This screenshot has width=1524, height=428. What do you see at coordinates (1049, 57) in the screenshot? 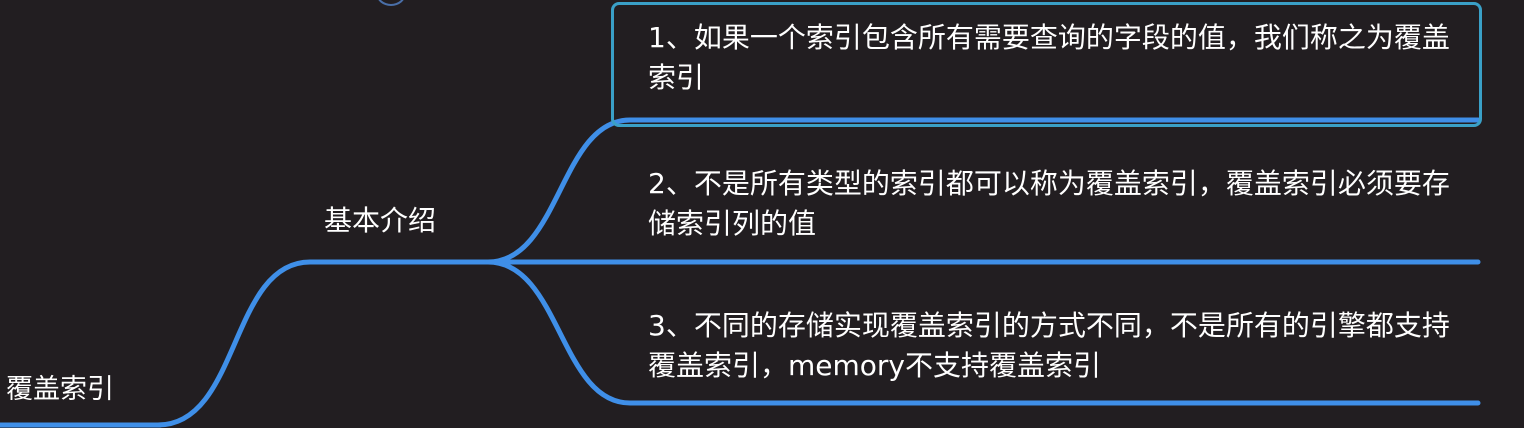
I see `leaf-node-label: 1、如果一个索引包含所有需要查询的字段的值，我们称之为覆盖索引` at bounding box center [1049, 57].